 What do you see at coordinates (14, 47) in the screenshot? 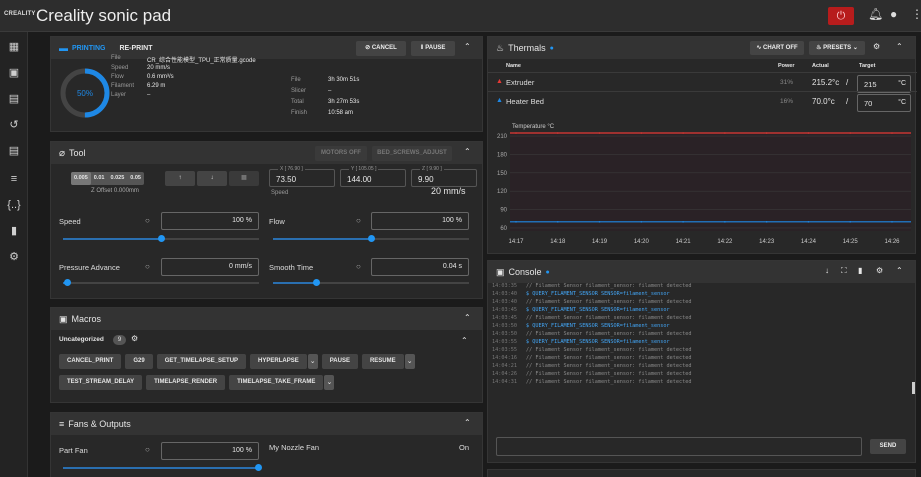
I see `dashboard-icon: ▦` at bounding box center [14, 47].